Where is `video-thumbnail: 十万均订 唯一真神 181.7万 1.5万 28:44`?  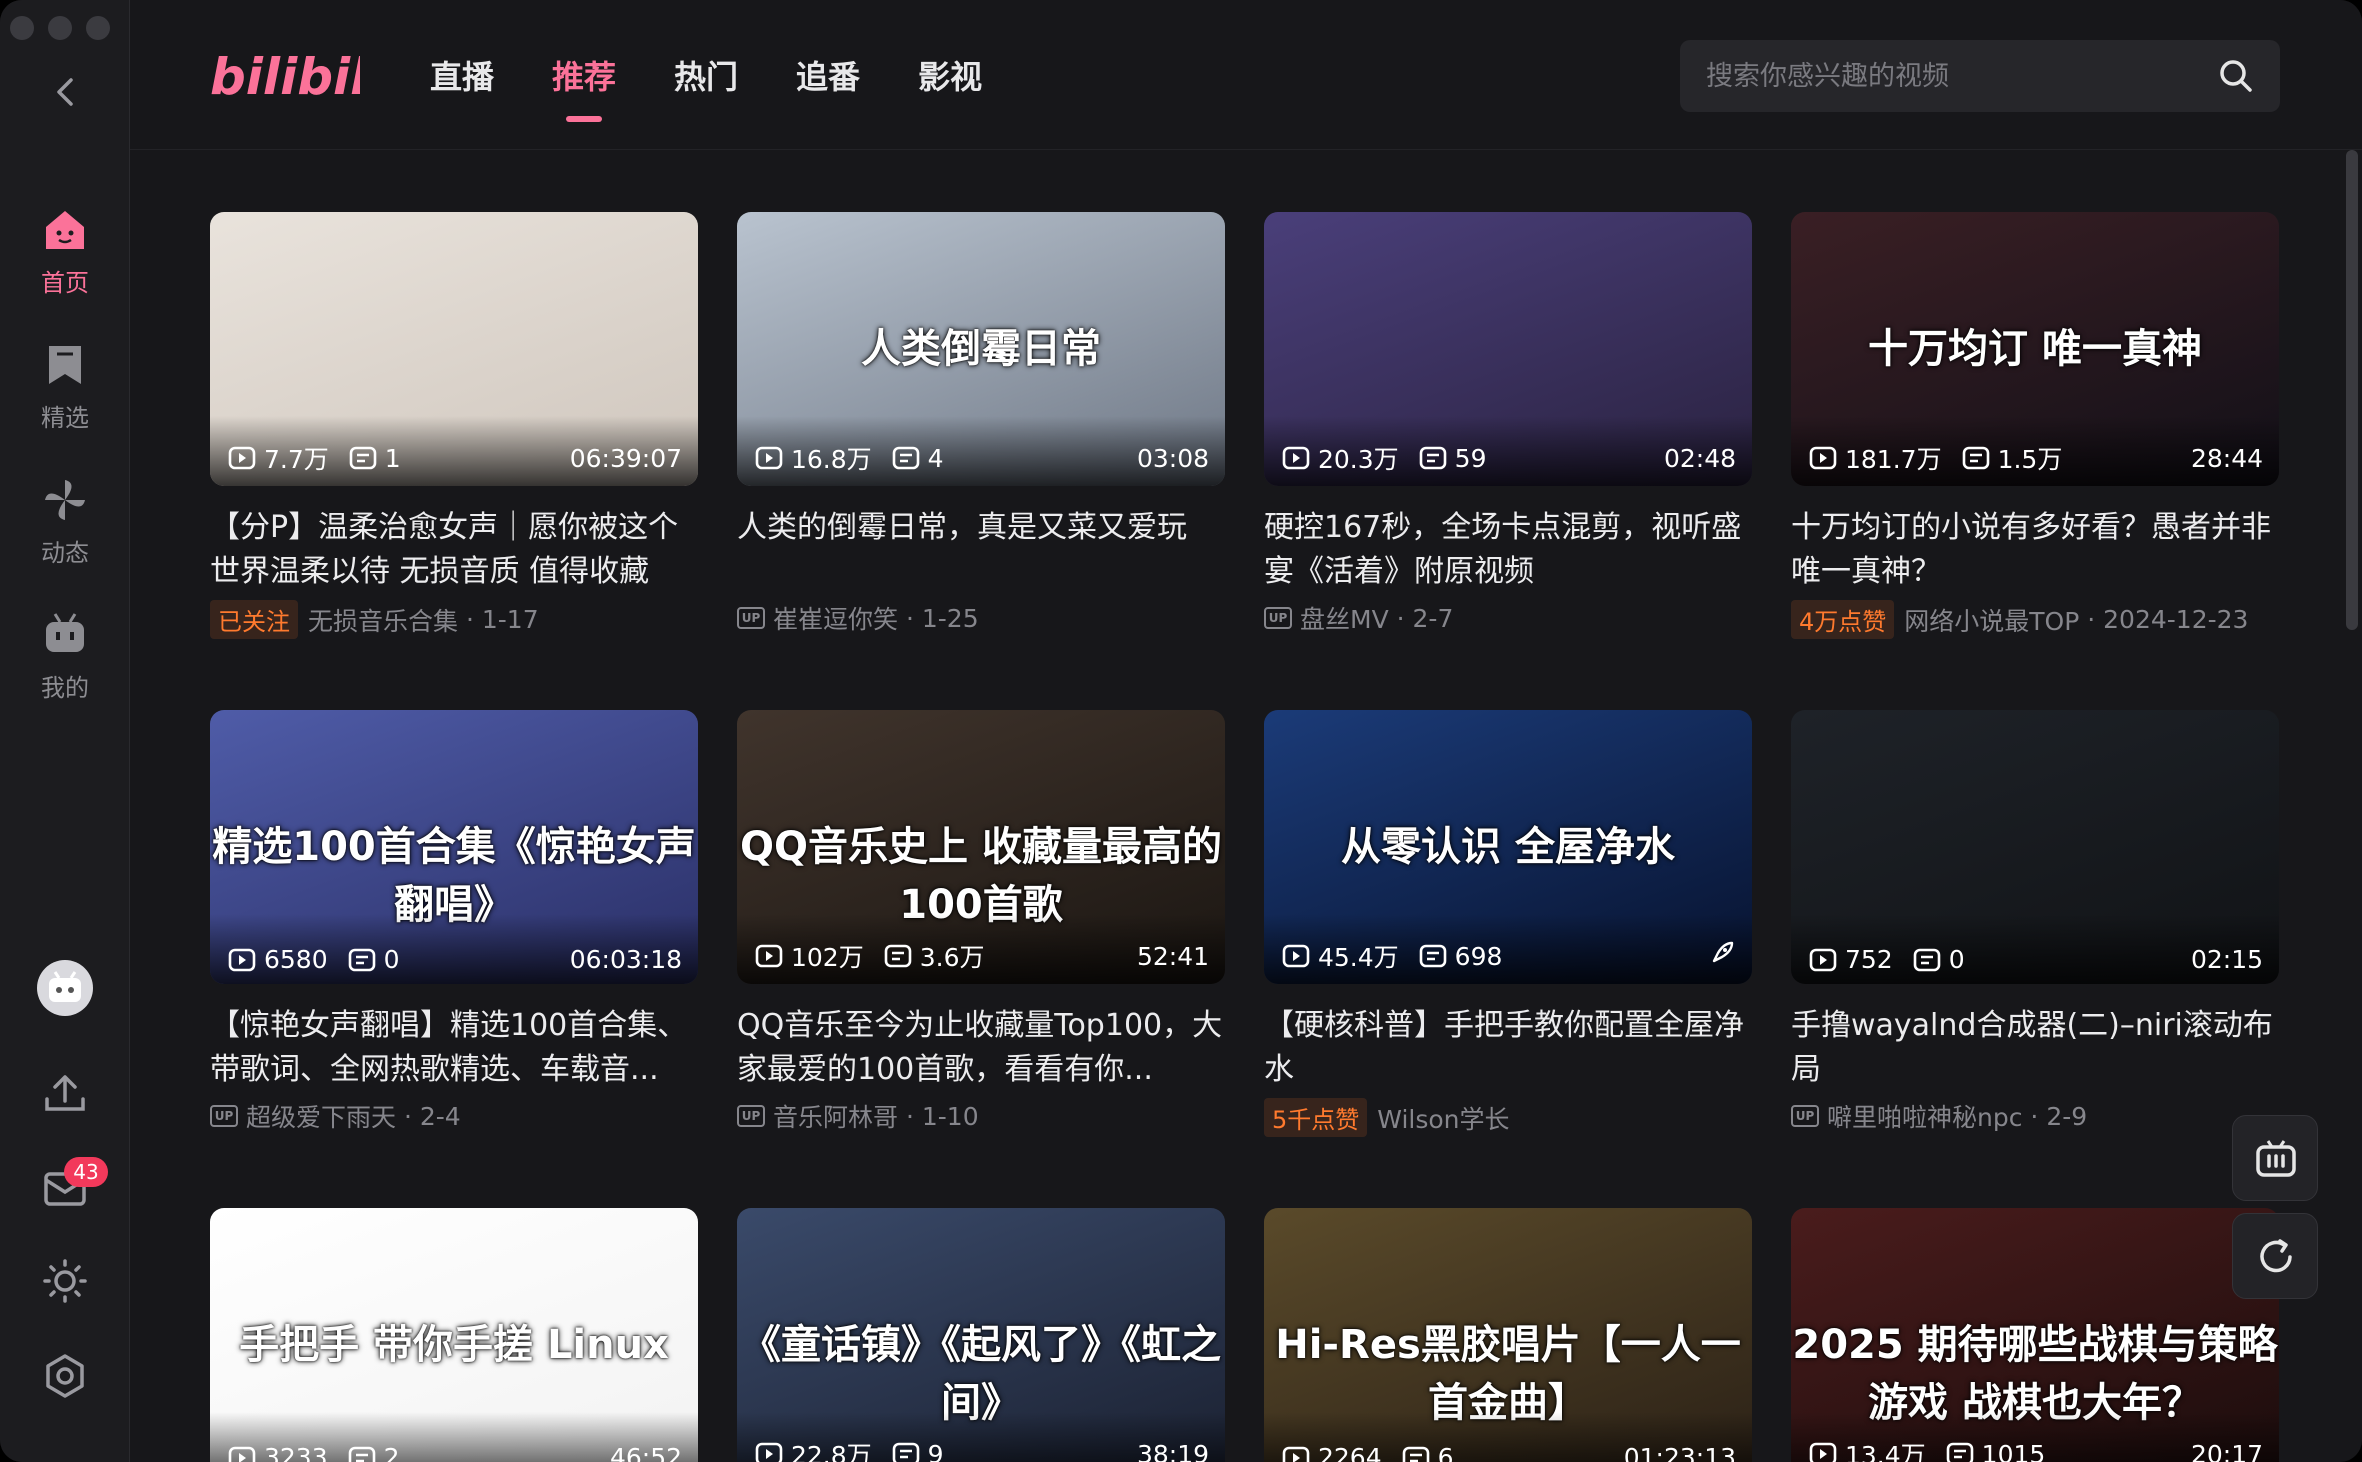
video-thumbnail: 十万均订 唯一真神 181.7万 1.5万 28:44 is located at coordinates (2035, 349).